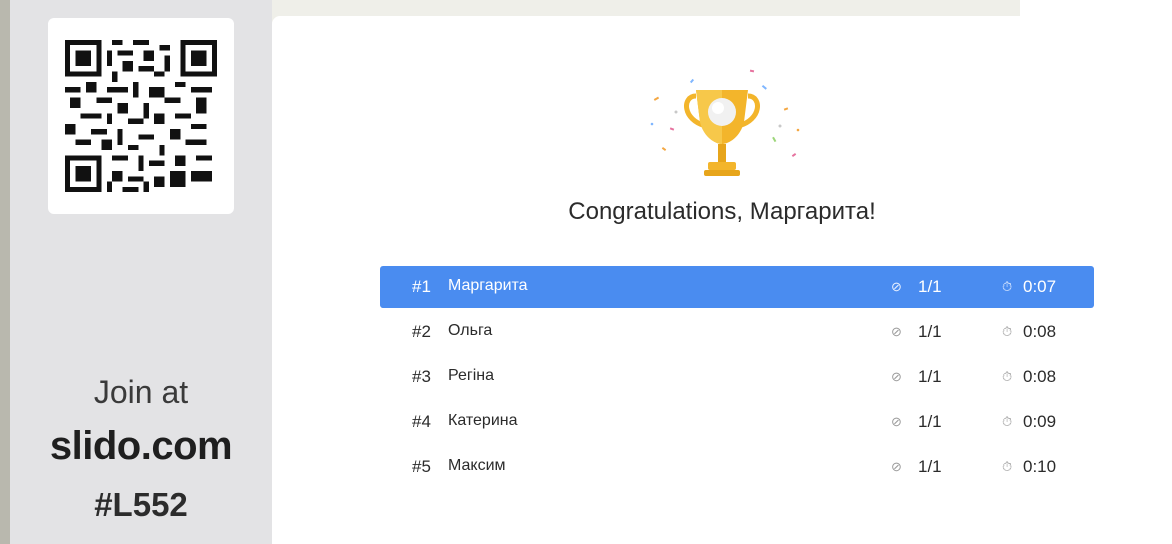 The image size is (1172, 544). What do you see at coordinates (483, 420) in the screenshot?
I see `participant-name: Катерина` at bounding box center [483, 420].